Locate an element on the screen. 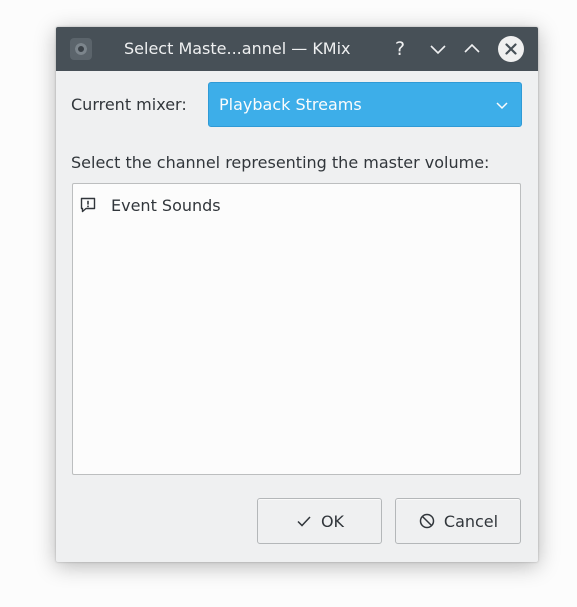 Image resolution: width=577 pixels, height=607 pixels. close-icon is located at coordinates (511, 49).